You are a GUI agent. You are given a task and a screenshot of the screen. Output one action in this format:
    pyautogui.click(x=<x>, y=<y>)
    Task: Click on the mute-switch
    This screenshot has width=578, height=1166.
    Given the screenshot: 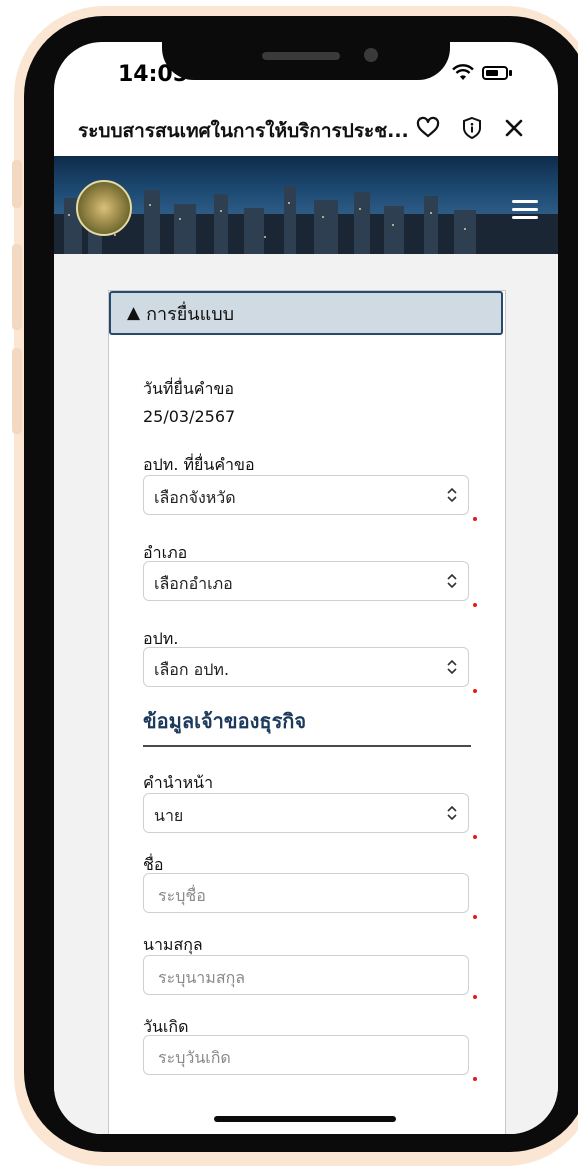 What is the action you would take?
    pyautogui.click(x=17, y=184)
    